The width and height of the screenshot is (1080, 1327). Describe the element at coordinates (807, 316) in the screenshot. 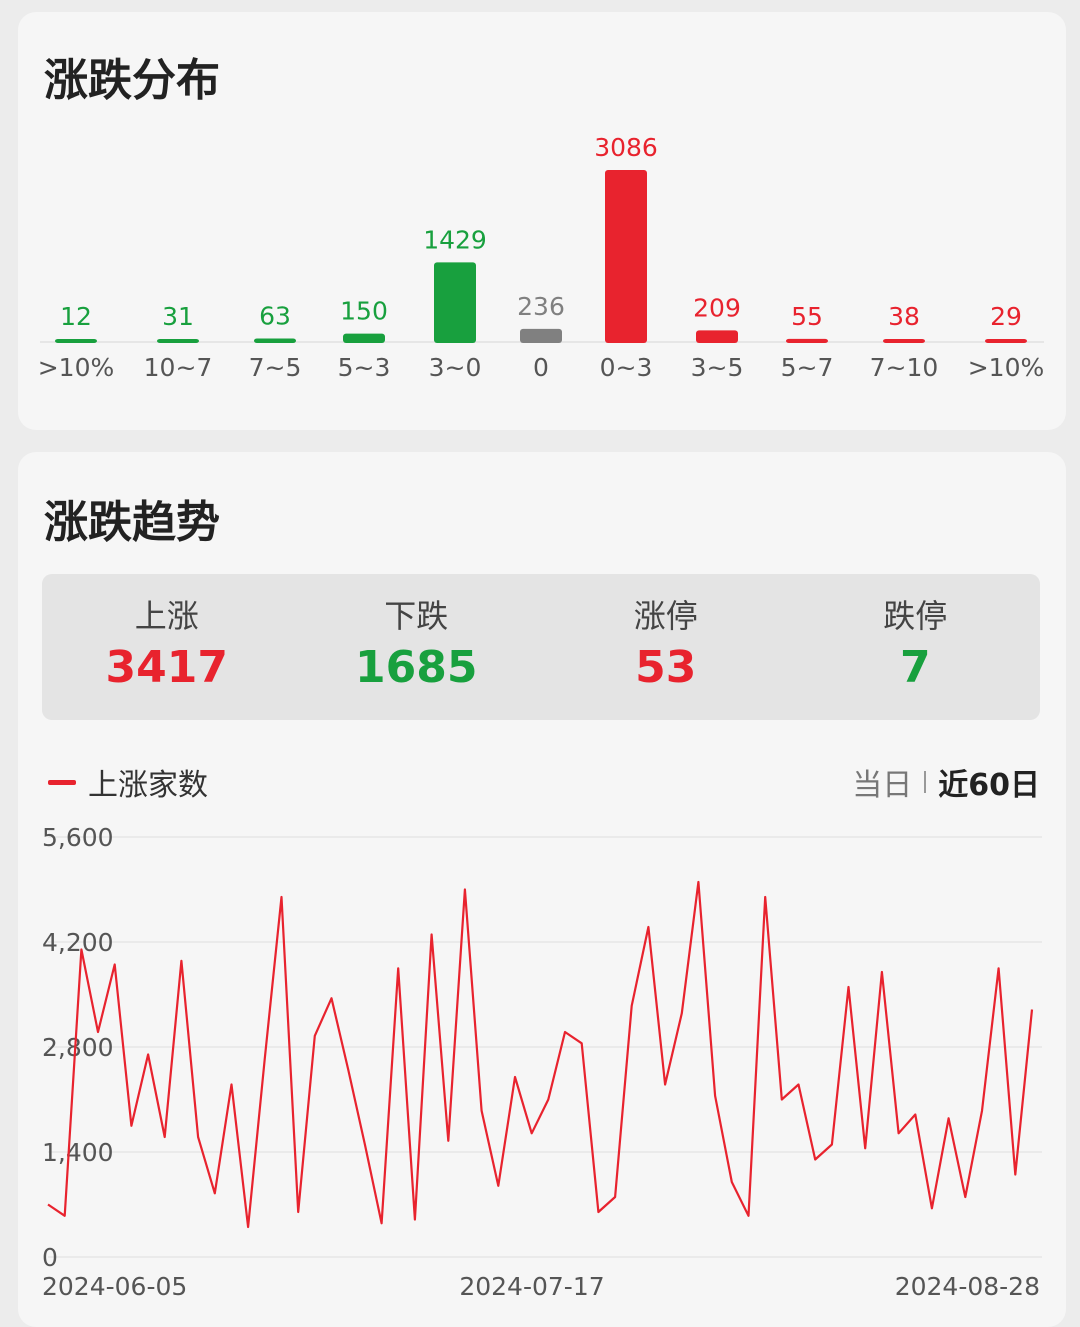

I see `distribution-bar-value: 55` at that location.